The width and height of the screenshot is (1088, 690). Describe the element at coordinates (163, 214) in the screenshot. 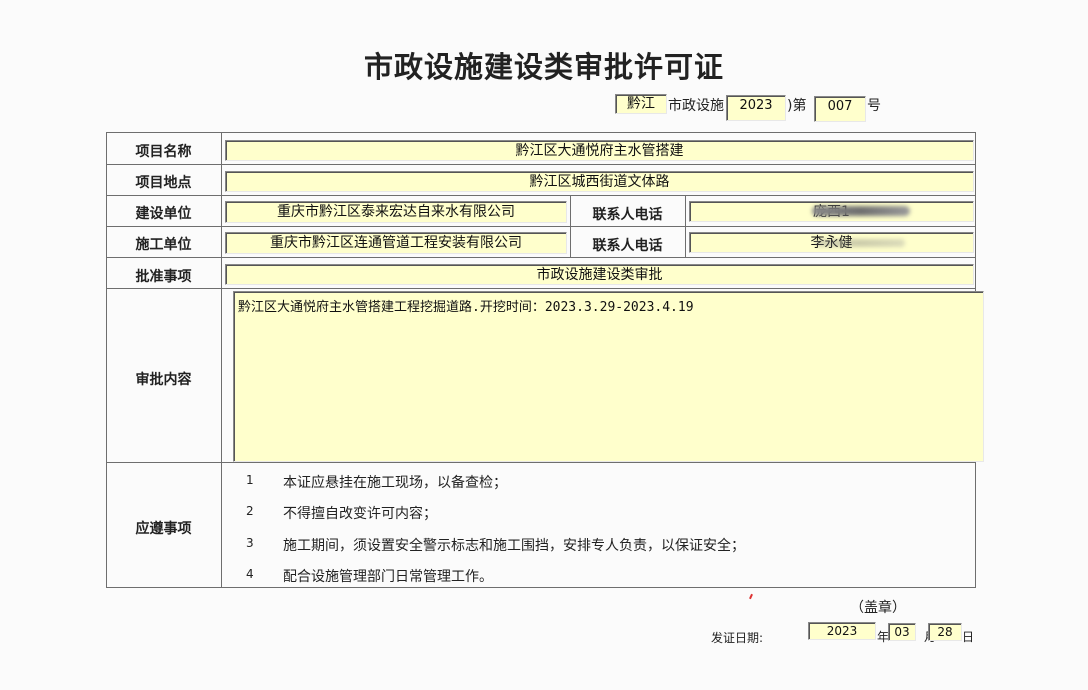

I see `builder-label: 建设单位` at that location.